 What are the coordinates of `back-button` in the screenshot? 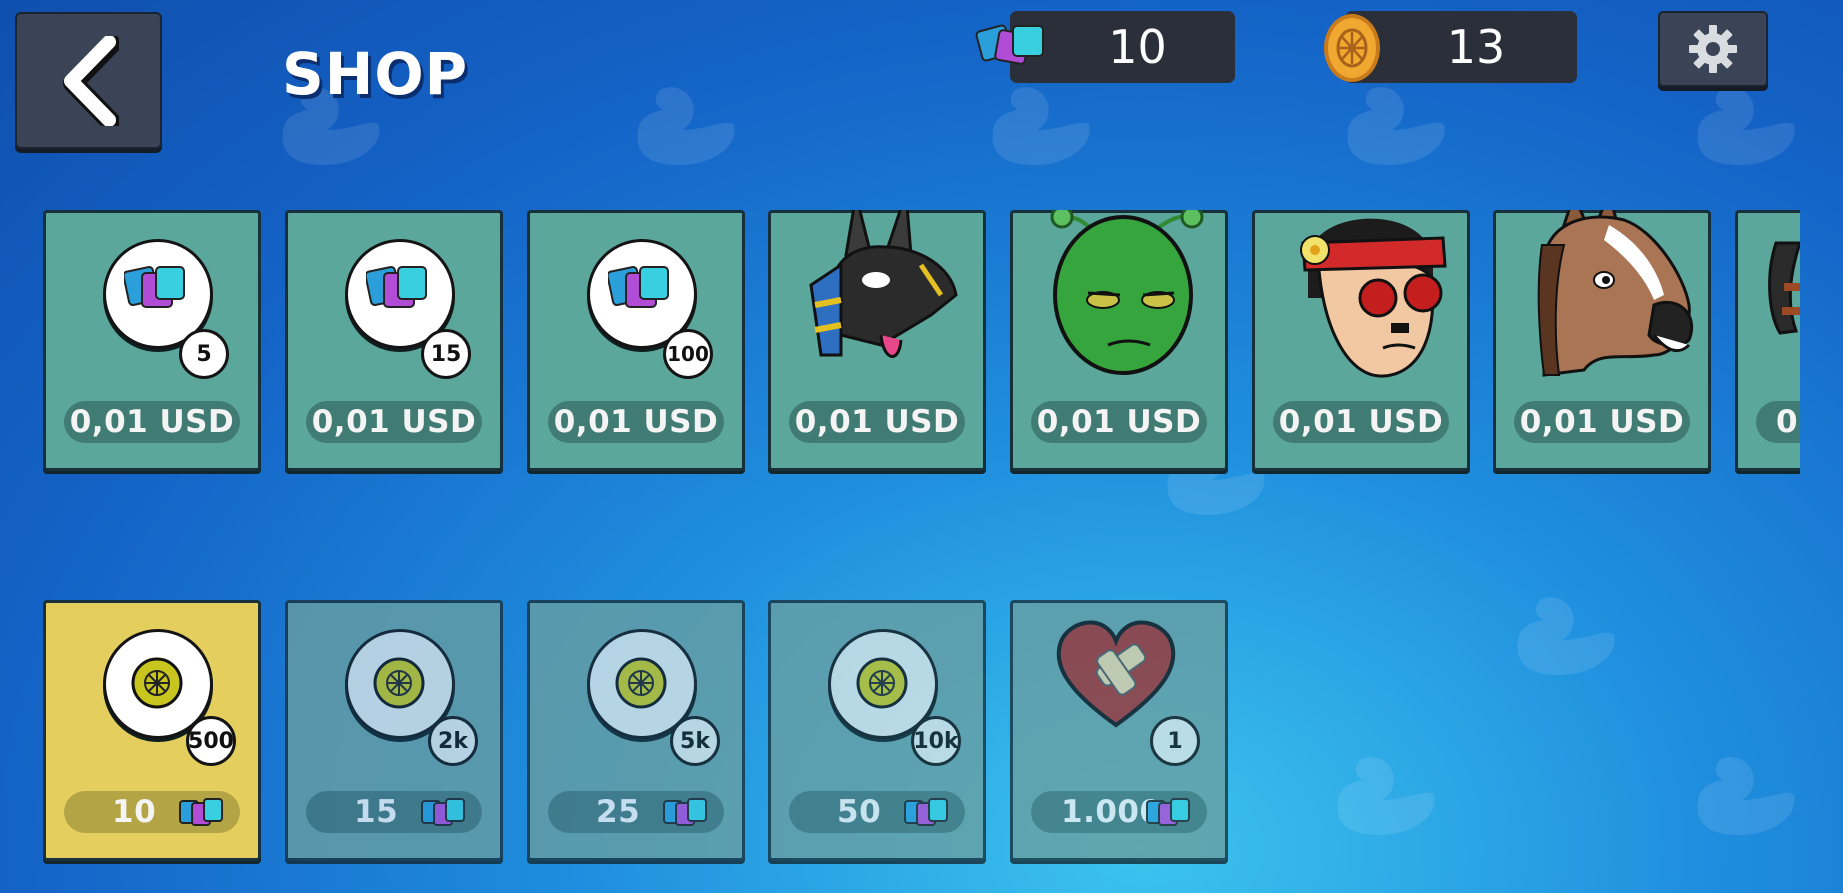 It's located at (88, 80).